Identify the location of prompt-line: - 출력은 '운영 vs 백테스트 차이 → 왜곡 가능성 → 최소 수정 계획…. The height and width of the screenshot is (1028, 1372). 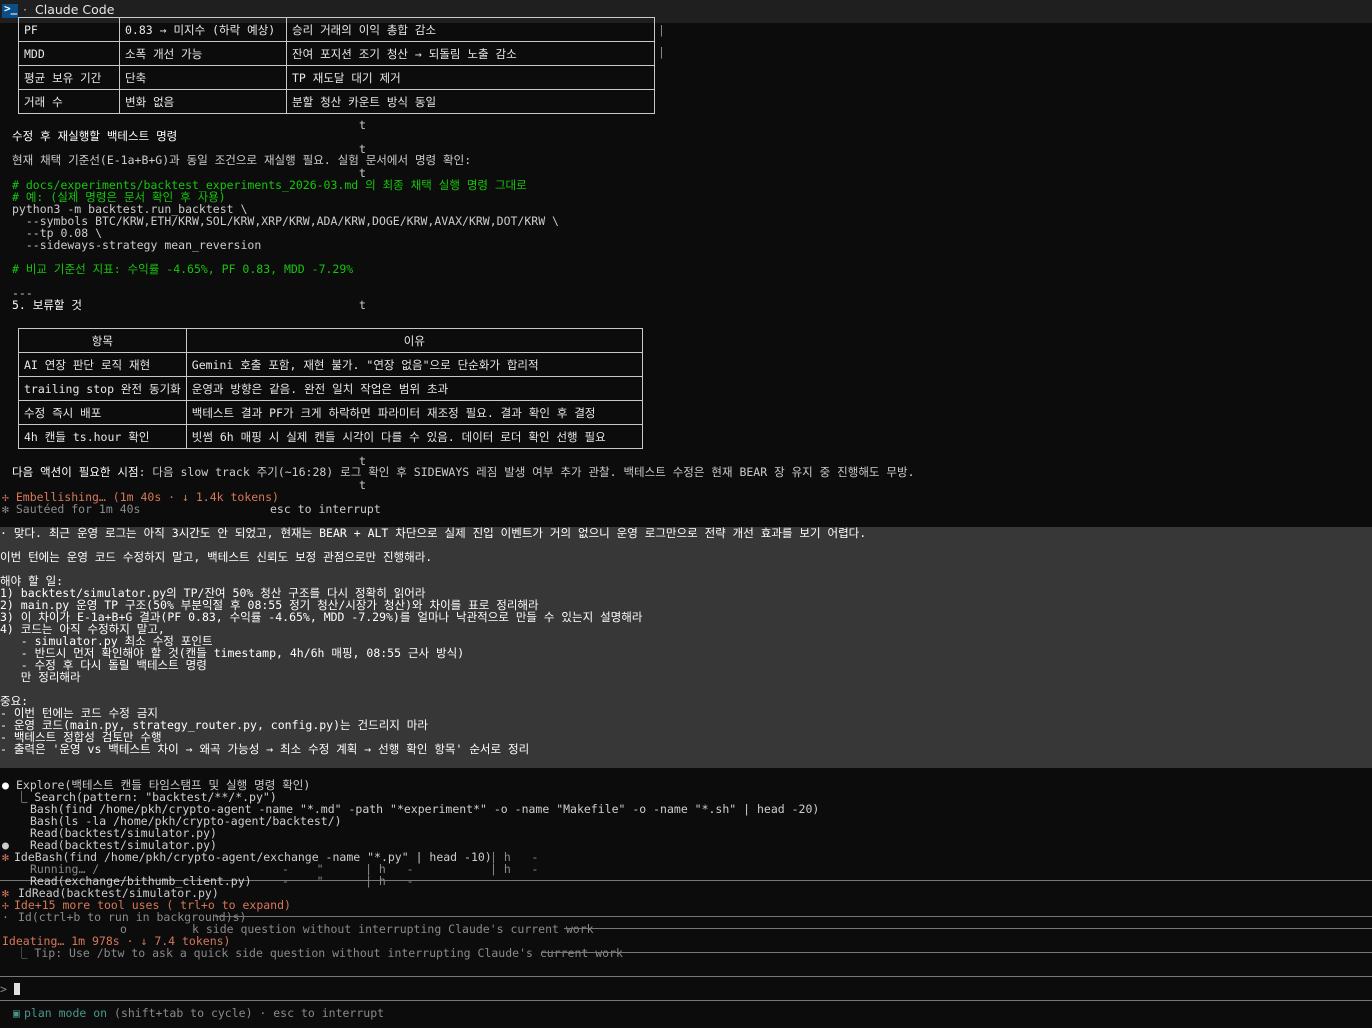
(265, 749).